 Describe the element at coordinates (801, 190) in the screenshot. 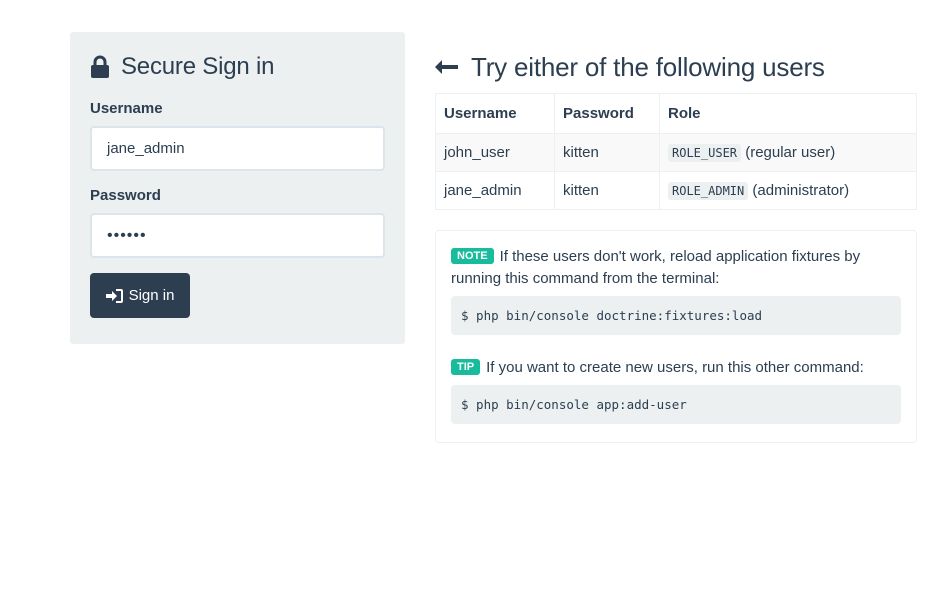

I see `role-desc: (administrator)` at that location.